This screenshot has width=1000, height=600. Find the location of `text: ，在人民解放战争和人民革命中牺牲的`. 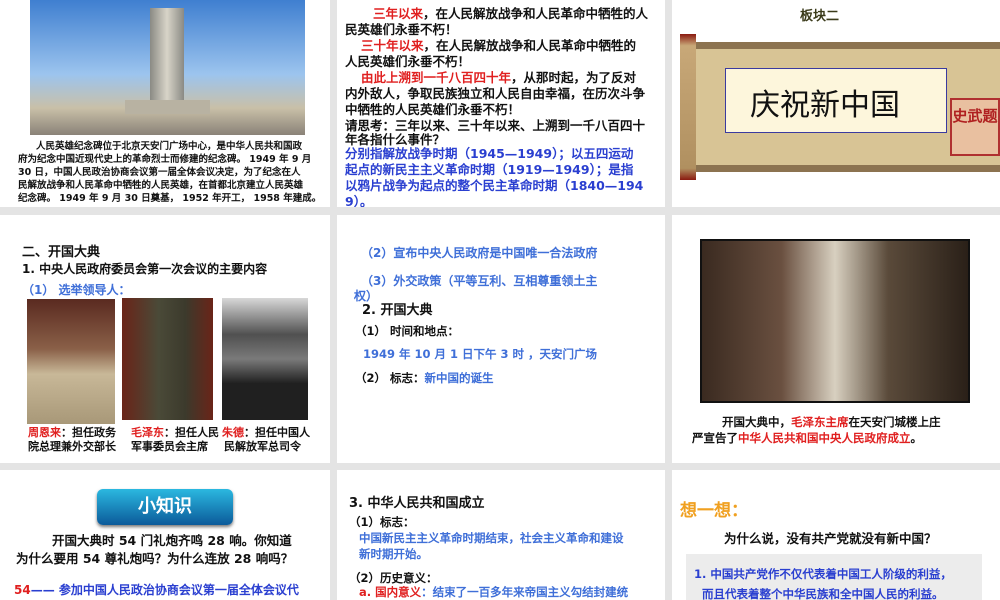

text: ，在人民解放战争和人民革命中牺牲的 is located at coordinates (530, 45).